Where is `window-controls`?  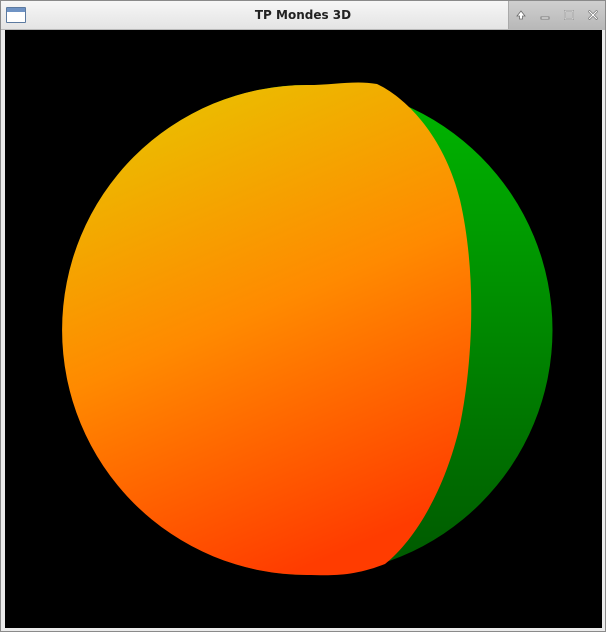 window-controls is located at coordinates (556, 15).